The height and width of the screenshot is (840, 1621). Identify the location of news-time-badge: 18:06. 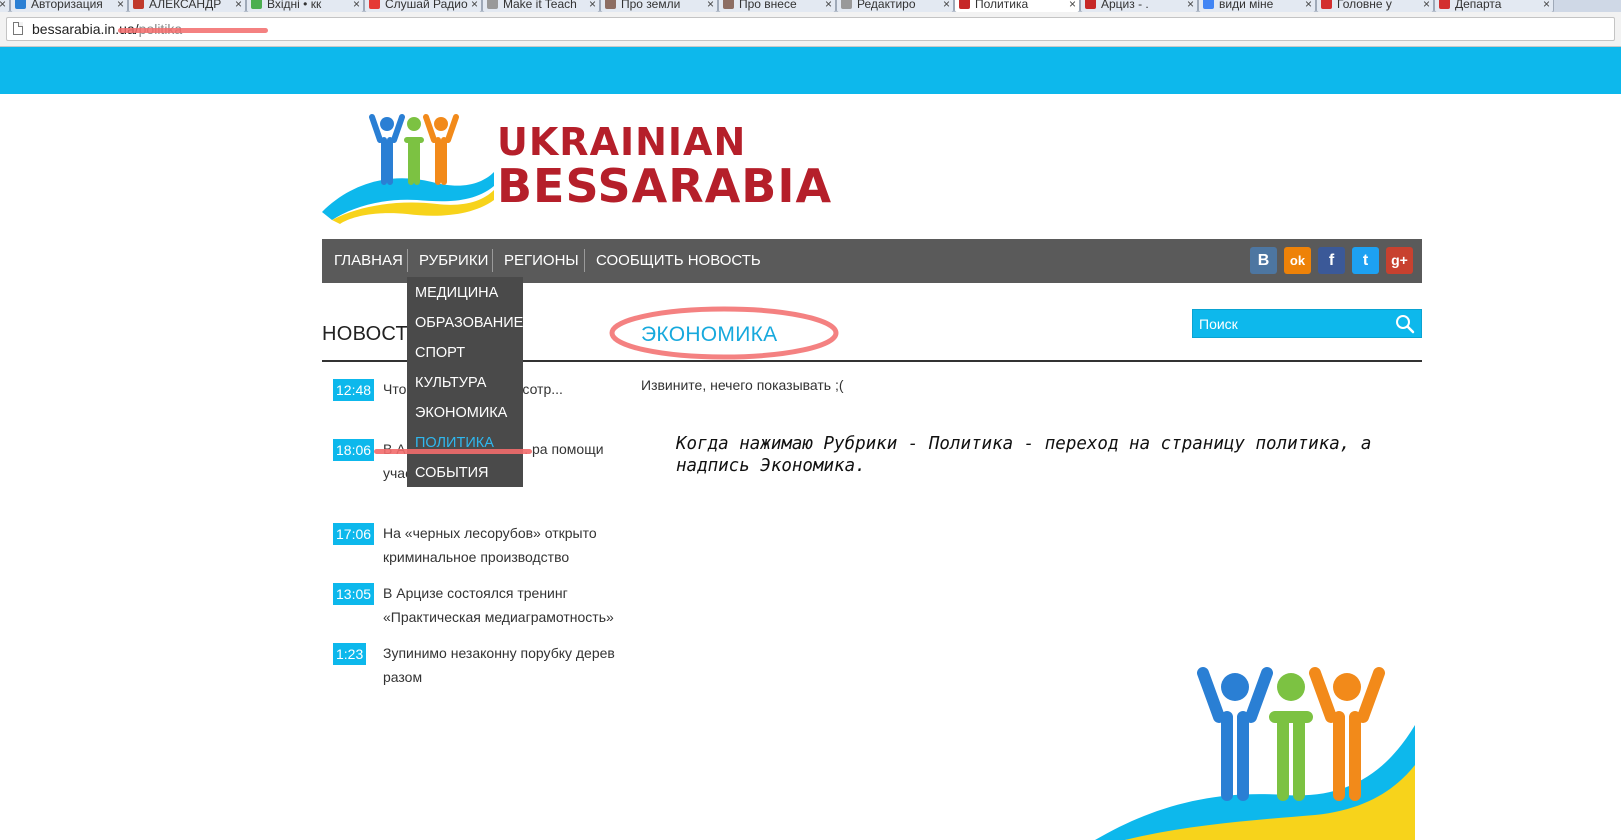
(354, 450).